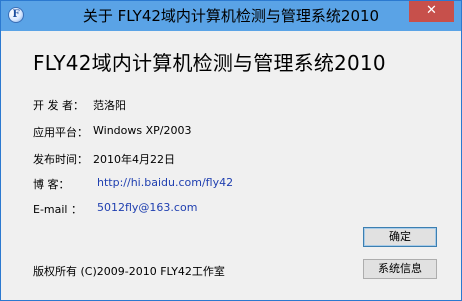 The height and width of the screenshot is (301, 462). Describe the element at coordinates (58, 105) in the screenshot. I see `developer-label: 开 发 者：` at that location.